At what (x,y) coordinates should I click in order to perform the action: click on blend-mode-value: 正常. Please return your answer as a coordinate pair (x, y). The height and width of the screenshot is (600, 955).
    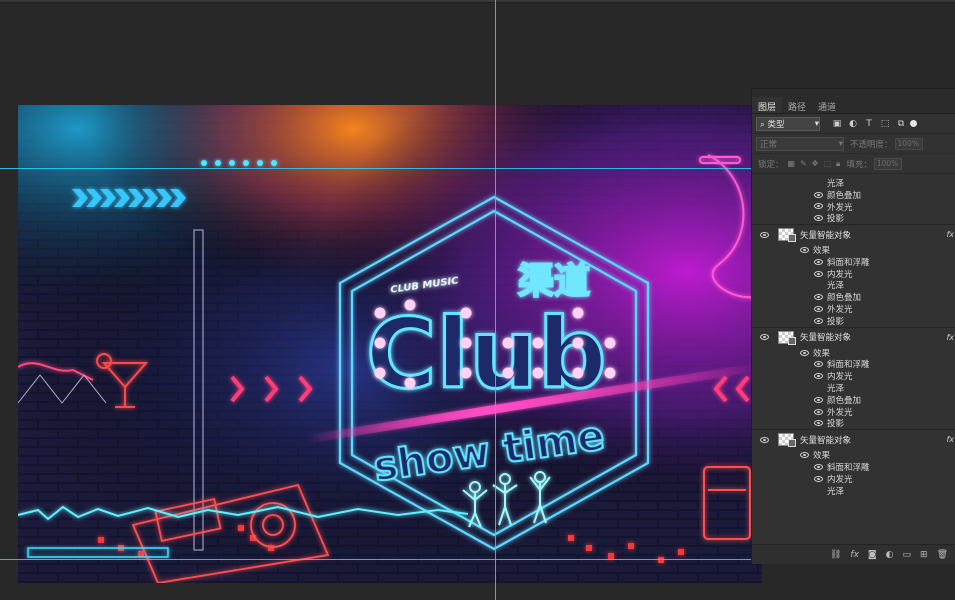
    Looking at the image, I should click on (769, 144).